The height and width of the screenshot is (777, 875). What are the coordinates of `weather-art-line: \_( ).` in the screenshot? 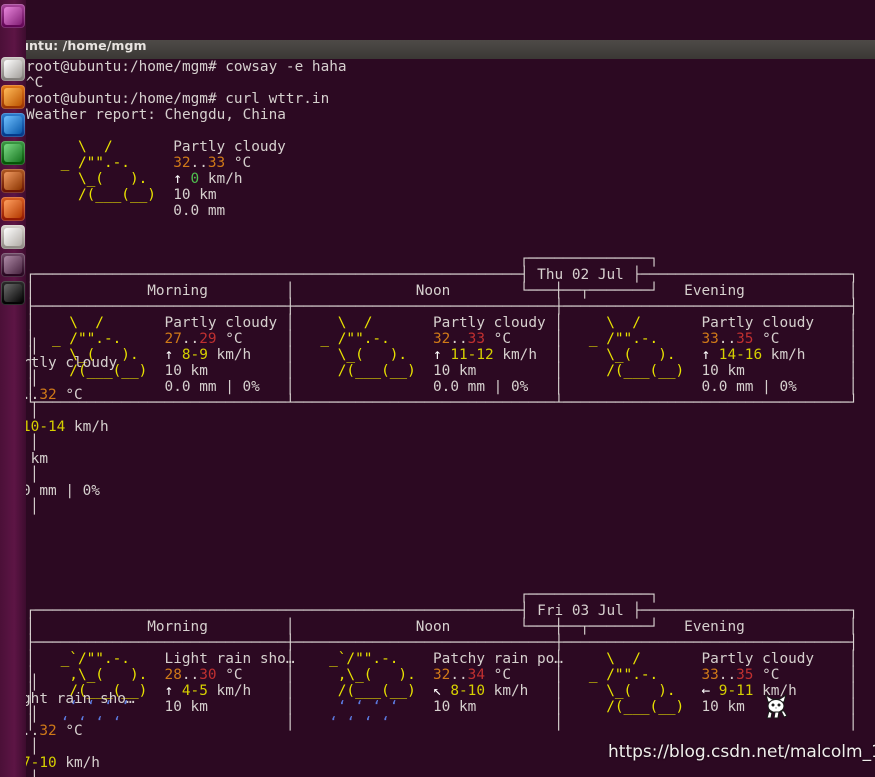 It's located at (95, 179).